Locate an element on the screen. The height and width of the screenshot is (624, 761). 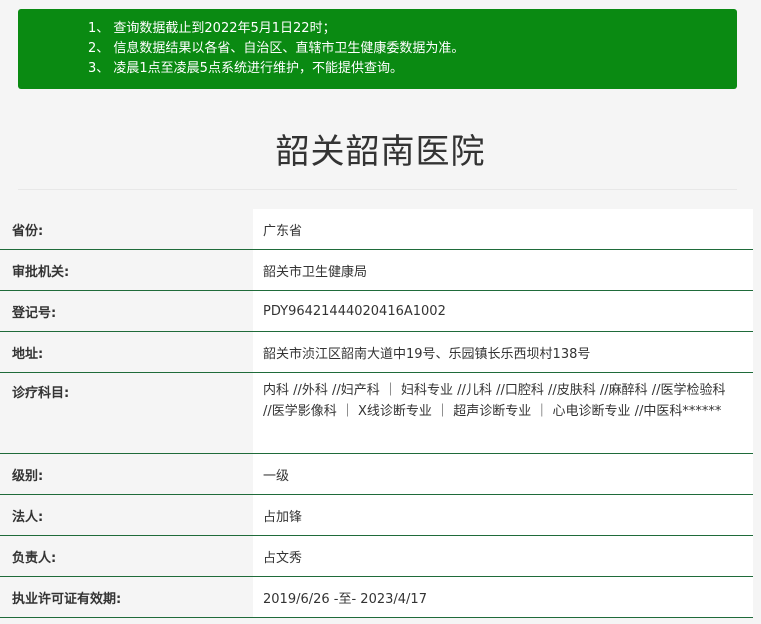
notice-line-3: 3、 凌晨1点至凌晨5点系统进行维护，不能提供查询。 is located at coordinates (245, 68).